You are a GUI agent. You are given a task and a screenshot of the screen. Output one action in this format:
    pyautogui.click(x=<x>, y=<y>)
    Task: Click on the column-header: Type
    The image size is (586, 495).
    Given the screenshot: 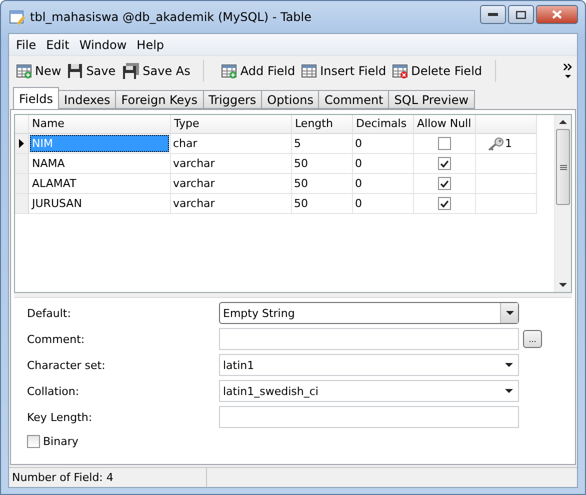 What is the action you would take?
    pyautogui.click(x=231, y=124)
    